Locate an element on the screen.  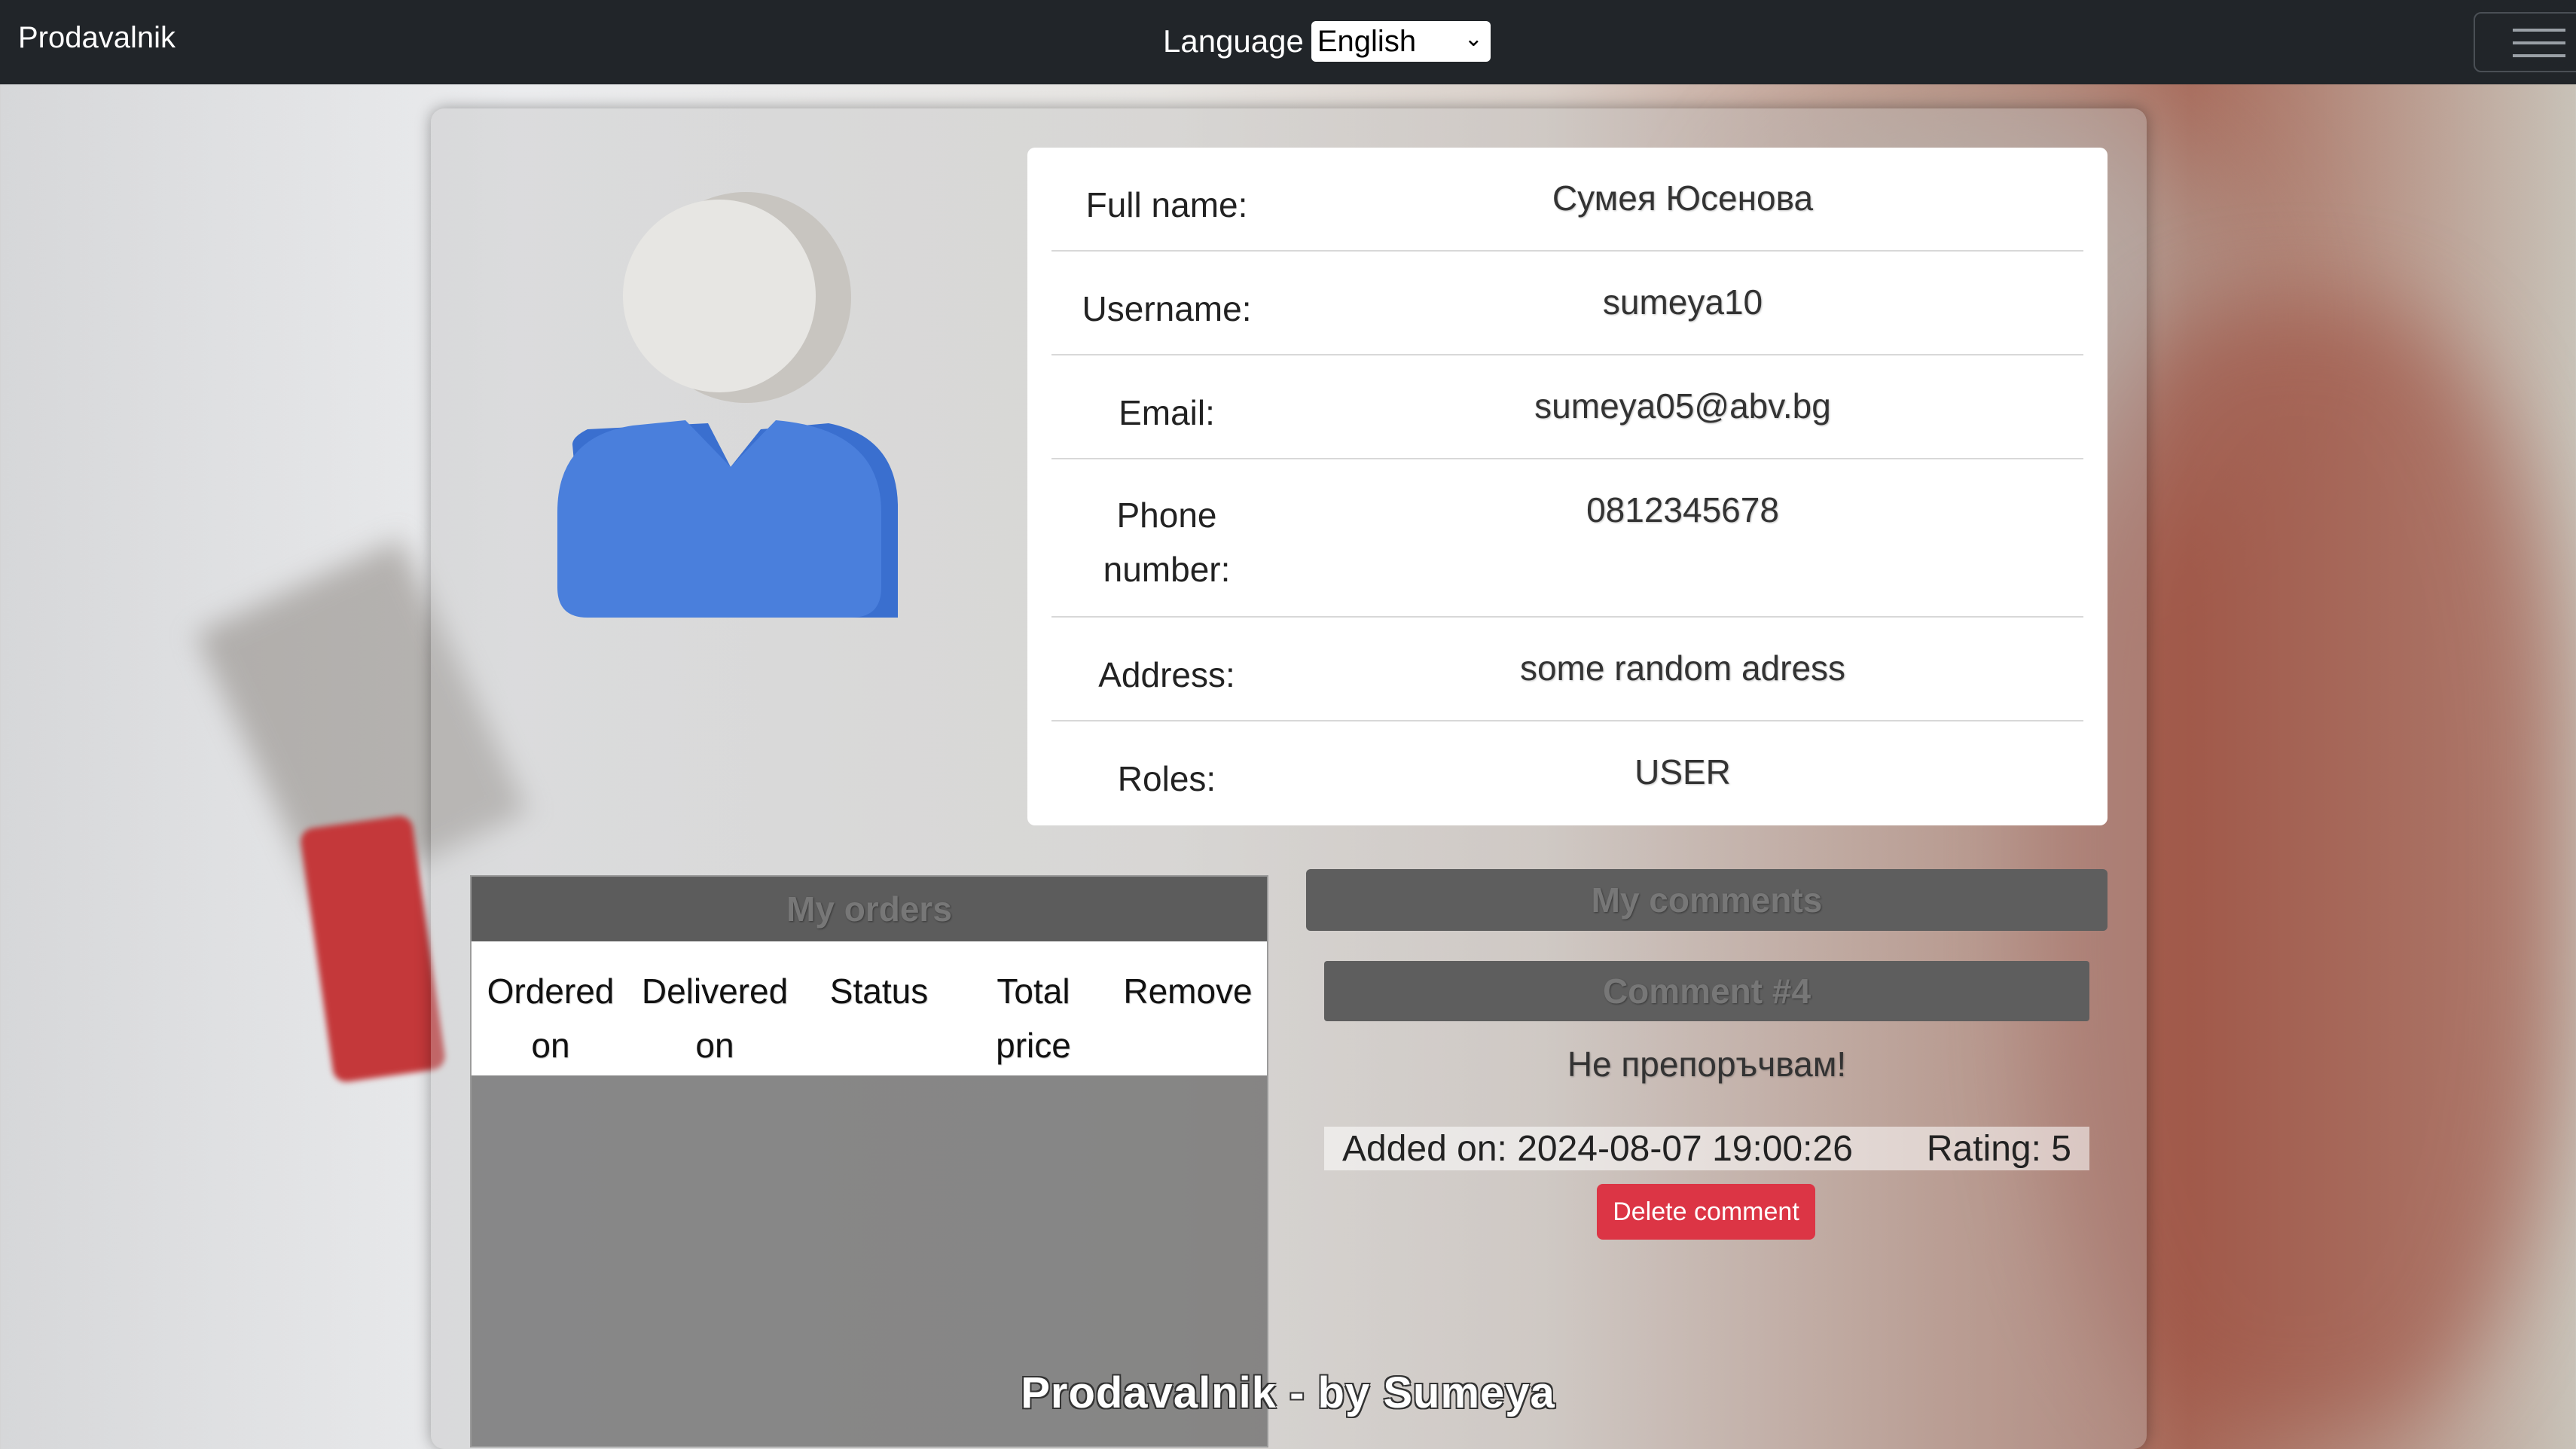
column-header-total-price: Total price is located at coordinates (1034, 1018).